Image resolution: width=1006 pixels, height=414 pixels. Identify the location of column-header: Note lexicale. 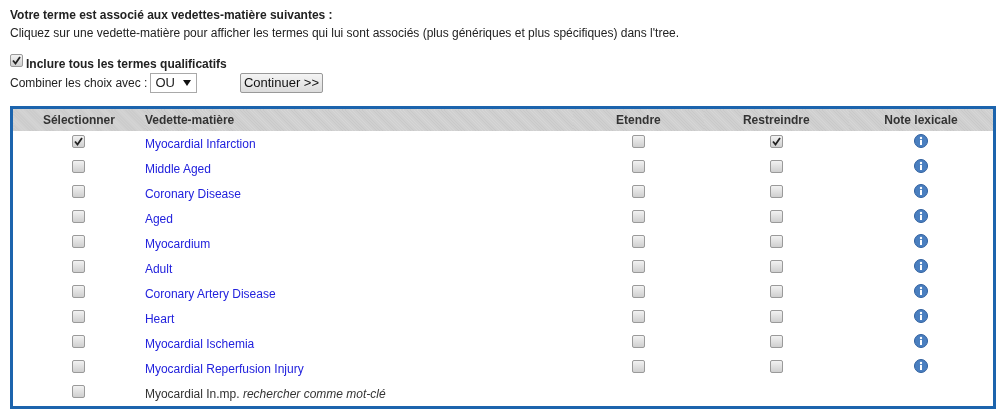
(922, 119).